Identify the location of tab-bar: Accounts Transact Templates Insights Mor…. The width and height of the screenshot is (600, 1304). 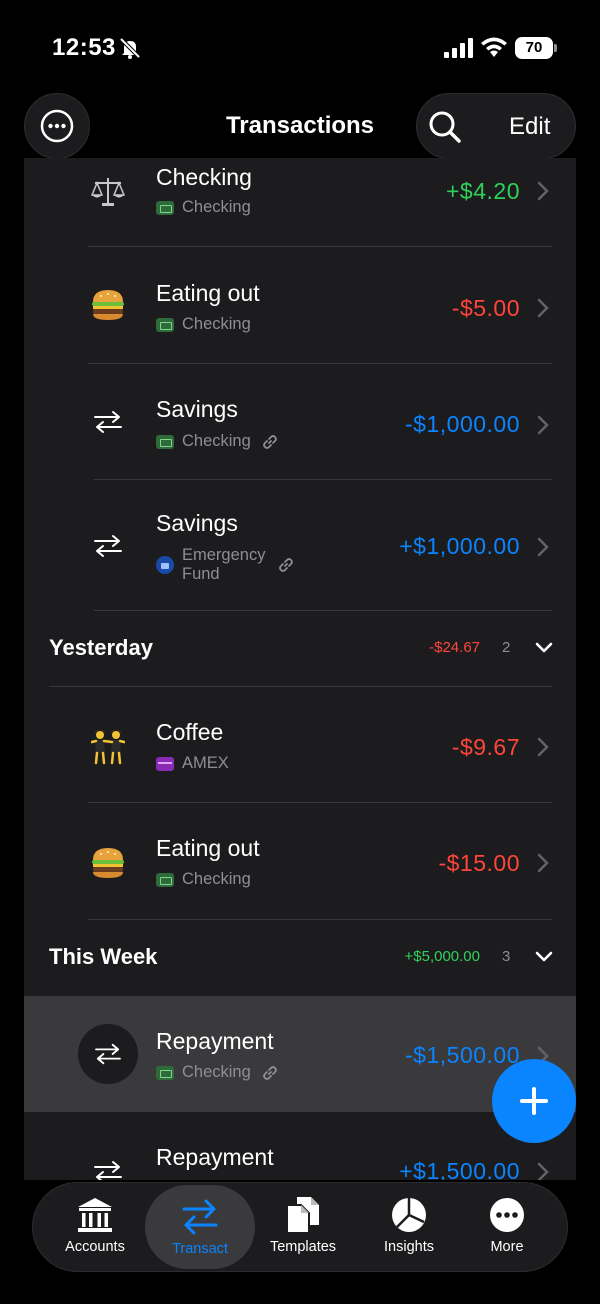
(300, 1227).